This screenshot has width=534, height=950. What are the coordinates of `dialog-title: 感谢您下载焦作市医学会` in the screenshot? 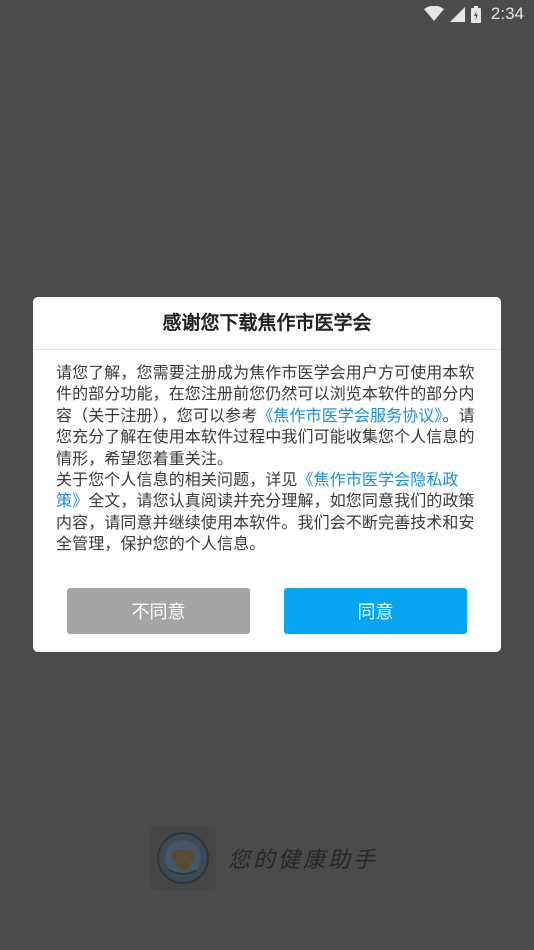 It's located at (267, 323).